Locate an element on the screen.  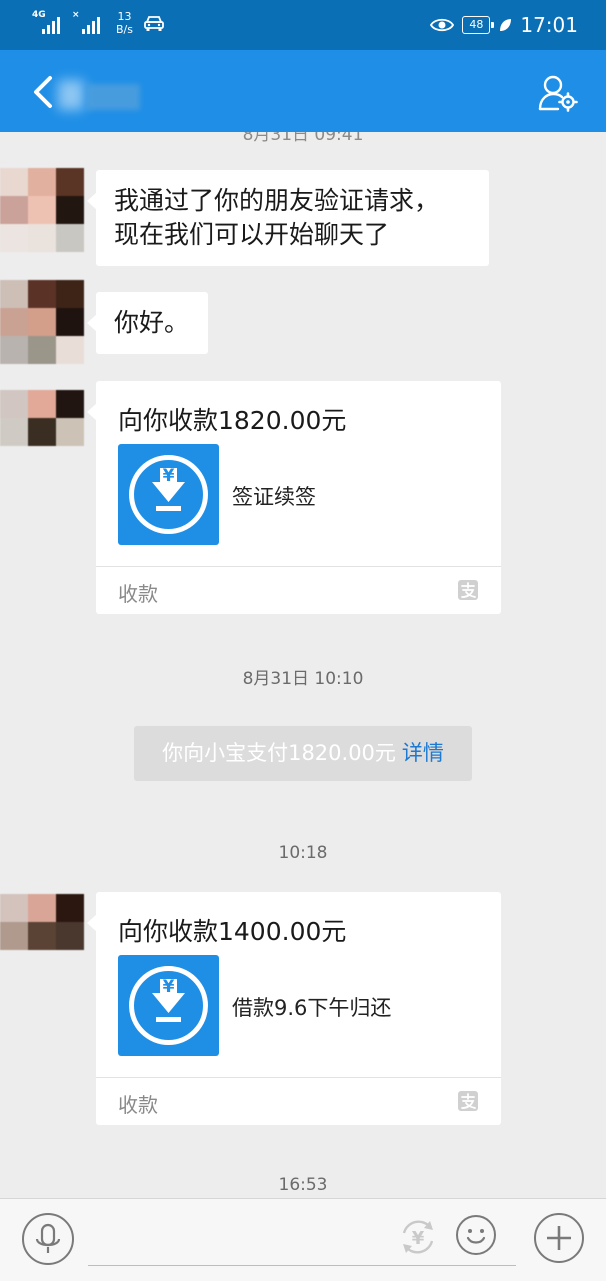
title-bar is located at coordinates (303, 91).